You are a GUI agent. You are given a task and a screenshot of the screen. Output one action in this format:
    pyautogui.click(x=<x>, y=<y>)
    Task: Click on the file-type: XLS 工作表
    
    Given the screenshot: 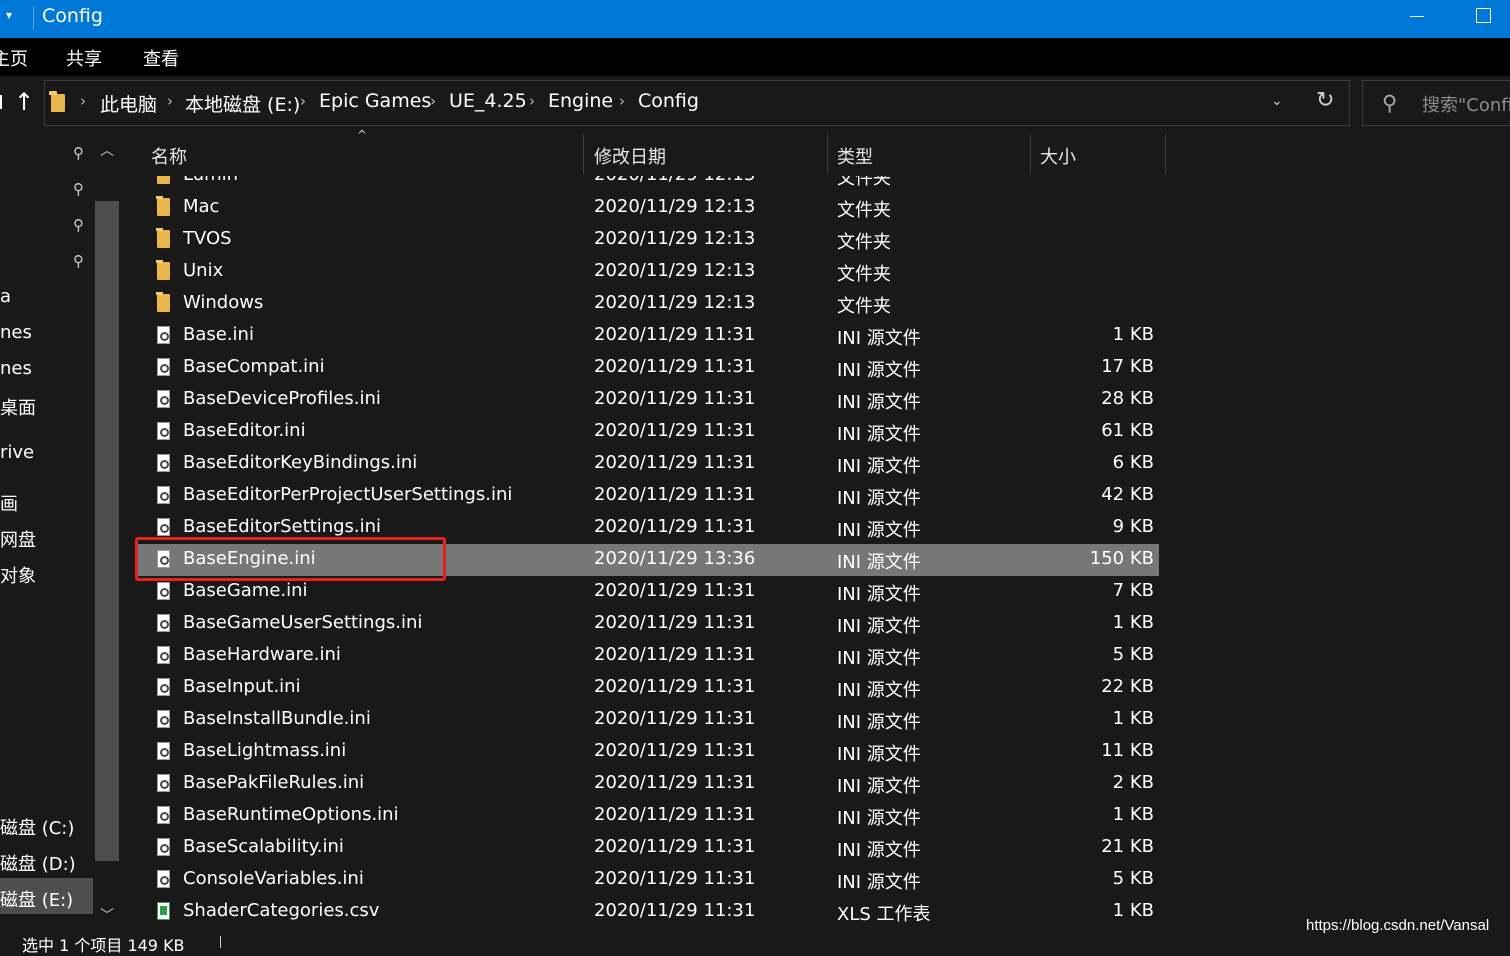 What is the action you would take?
    pyautogui.click(x=884, y=914)
    